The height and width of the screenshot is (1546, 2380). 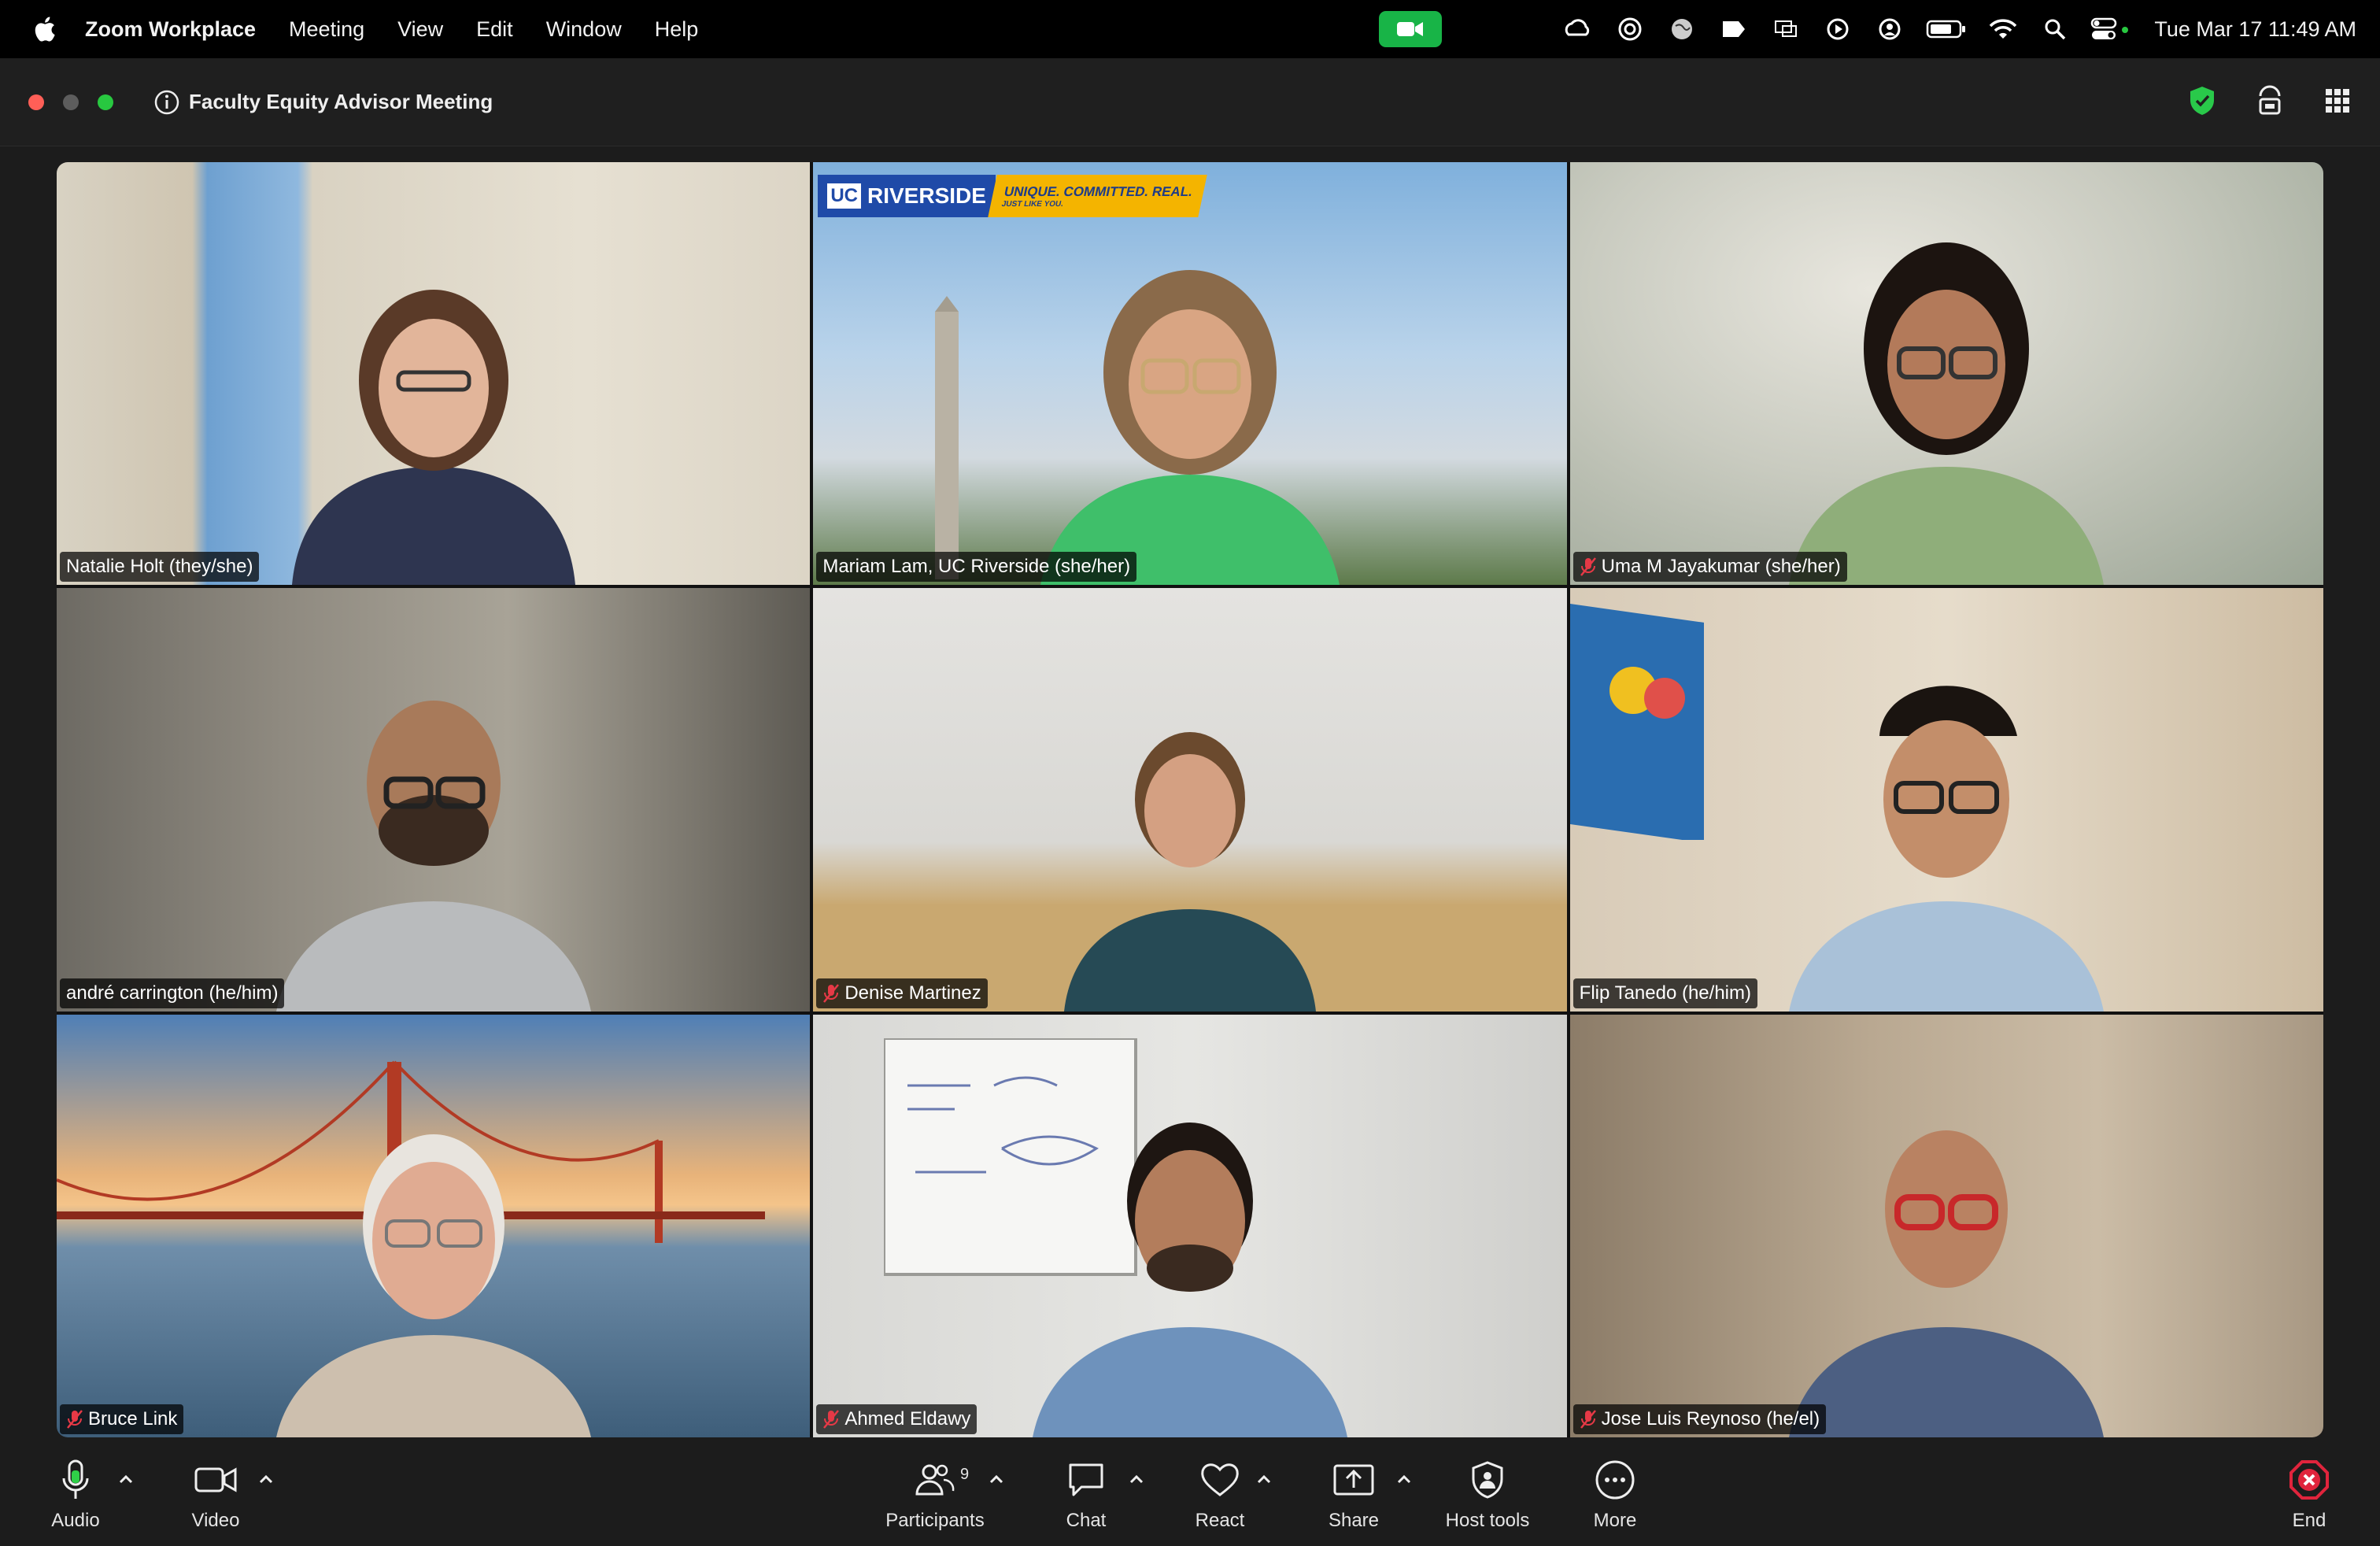 What do you see at coordinates (1578, 29) in the screenshot?
I see `creative-cloud-icon` at bounding box center [1578, 29].